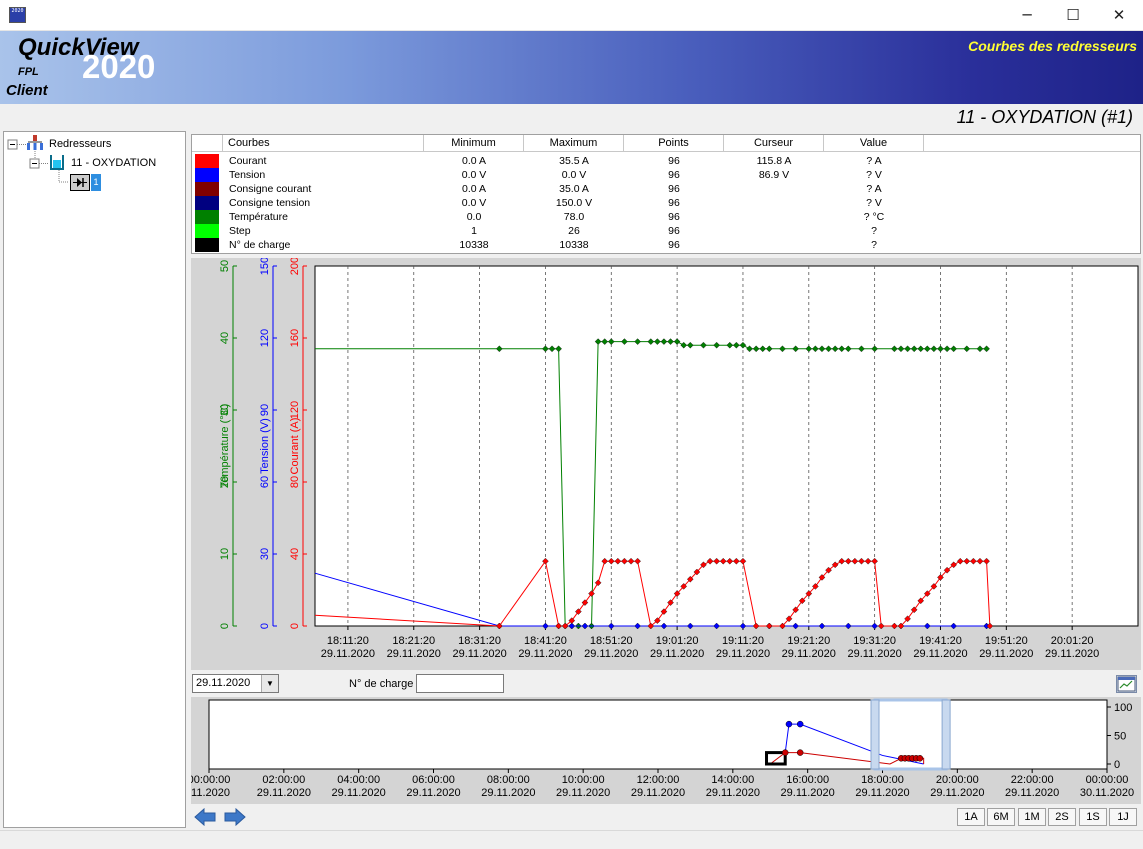  What do you see at coordinates (479, 641) in the screenshot?
I see `x-tick-time: 18:31:20` at bounding box center [479, 641].